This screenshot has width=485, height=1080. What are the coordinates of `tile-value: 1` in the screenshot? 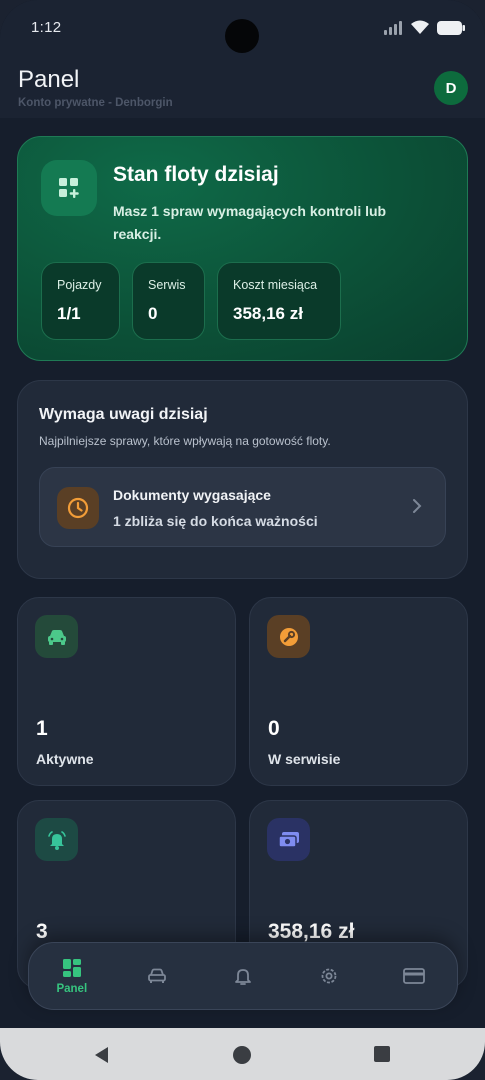 It's located at (42, 728).